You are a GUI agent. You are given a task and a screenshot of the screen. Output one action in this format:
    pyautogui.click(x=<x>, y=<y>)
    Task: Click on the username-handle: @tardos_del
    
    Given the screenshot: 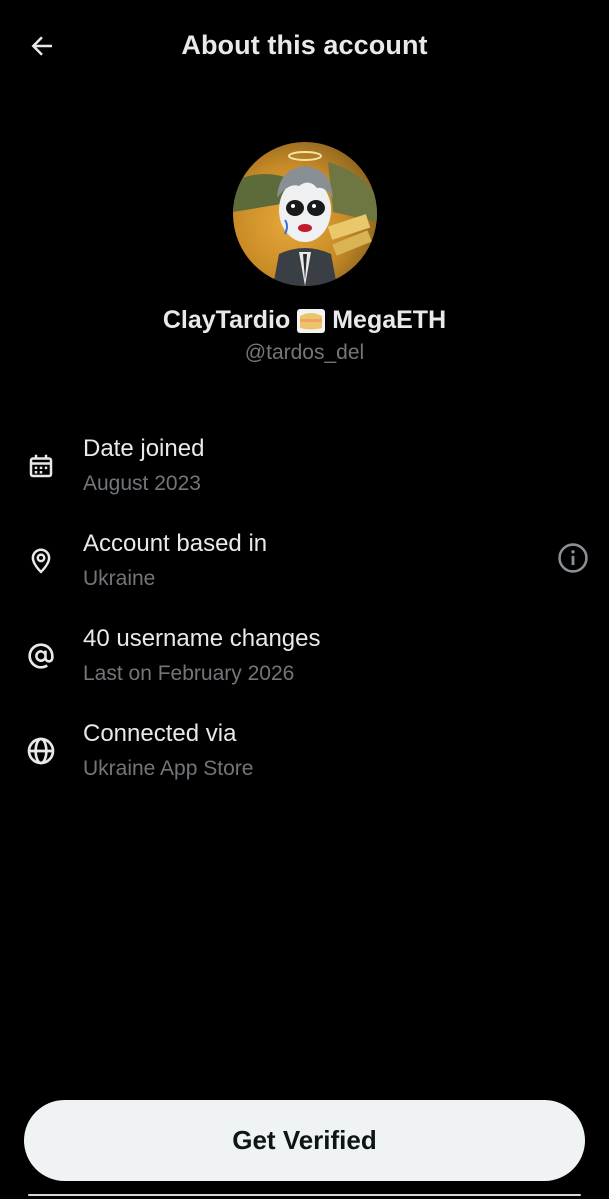 What is the action you would take?
    pyautogui.click(x=304, y=352)
    